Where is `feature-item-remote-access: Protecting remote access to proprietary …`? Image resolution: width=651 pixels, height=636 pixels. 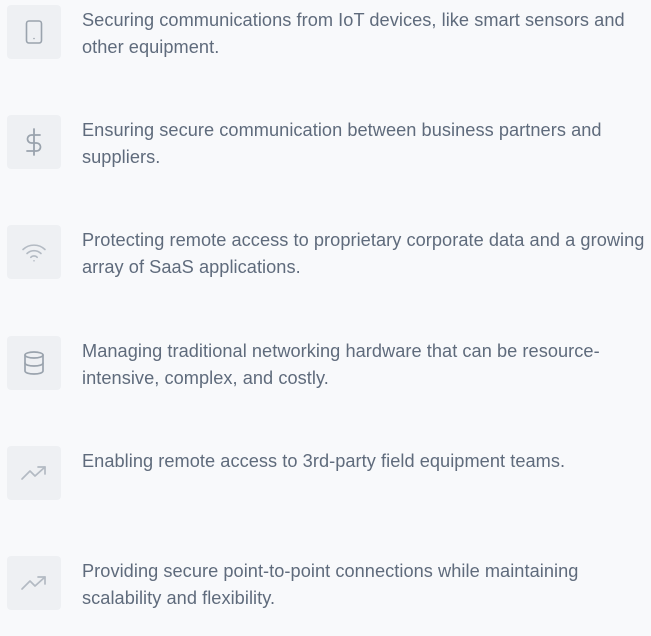 feature-item-remote-access: Protecting remote access to proprietary … is located at coordinates (329, 265).